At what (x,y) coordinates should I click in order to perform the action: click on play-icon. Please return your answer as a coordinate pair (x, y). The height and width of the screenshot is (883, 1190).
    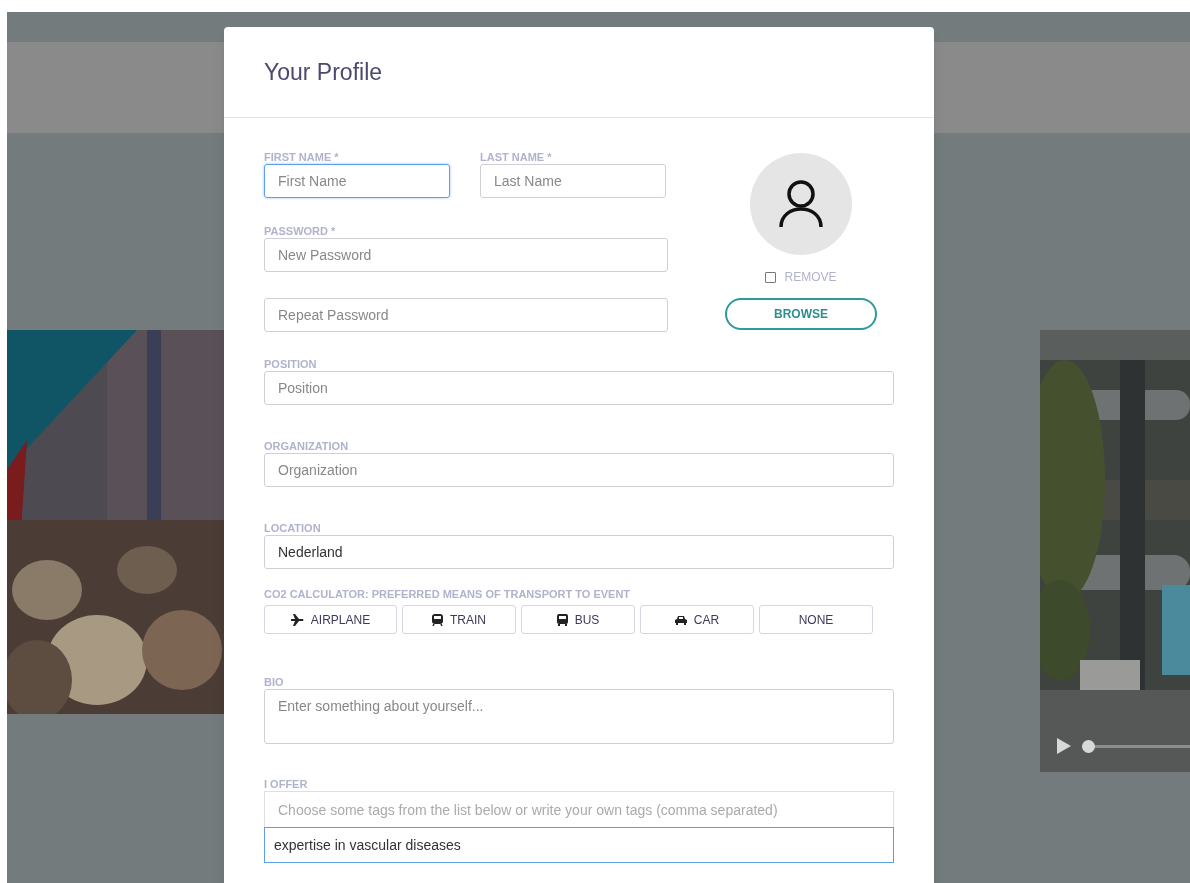
    Looking at the image, I should click on (1064, 746).